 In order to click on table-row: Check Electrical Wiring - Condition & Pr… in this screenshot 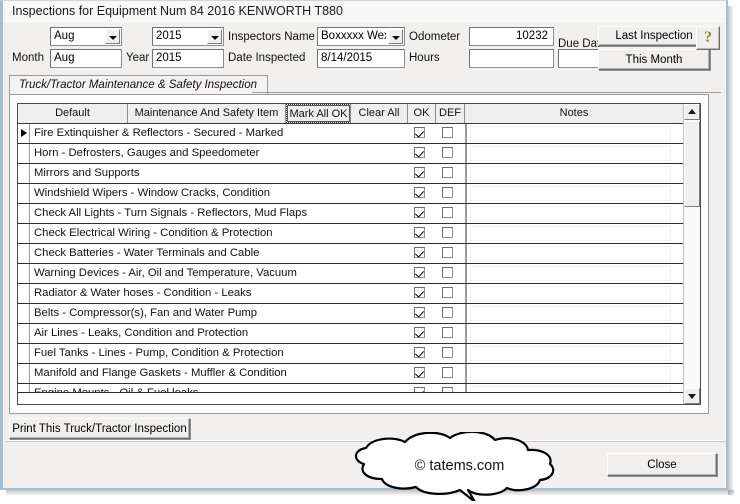, I will do `click(350, 234)`.